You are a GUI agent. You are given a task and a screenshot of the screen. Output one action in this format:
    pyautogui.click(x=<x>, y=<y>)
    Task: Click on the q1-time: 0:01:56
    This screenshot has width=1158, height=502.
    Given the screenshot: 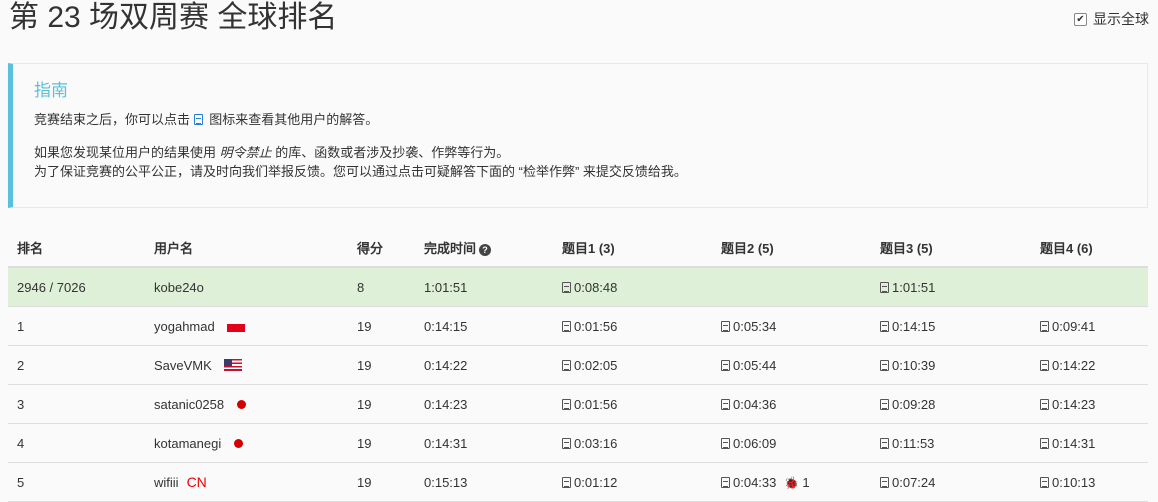 What is the action you would take?
    pyautogui.click(x=596, y=404)
    